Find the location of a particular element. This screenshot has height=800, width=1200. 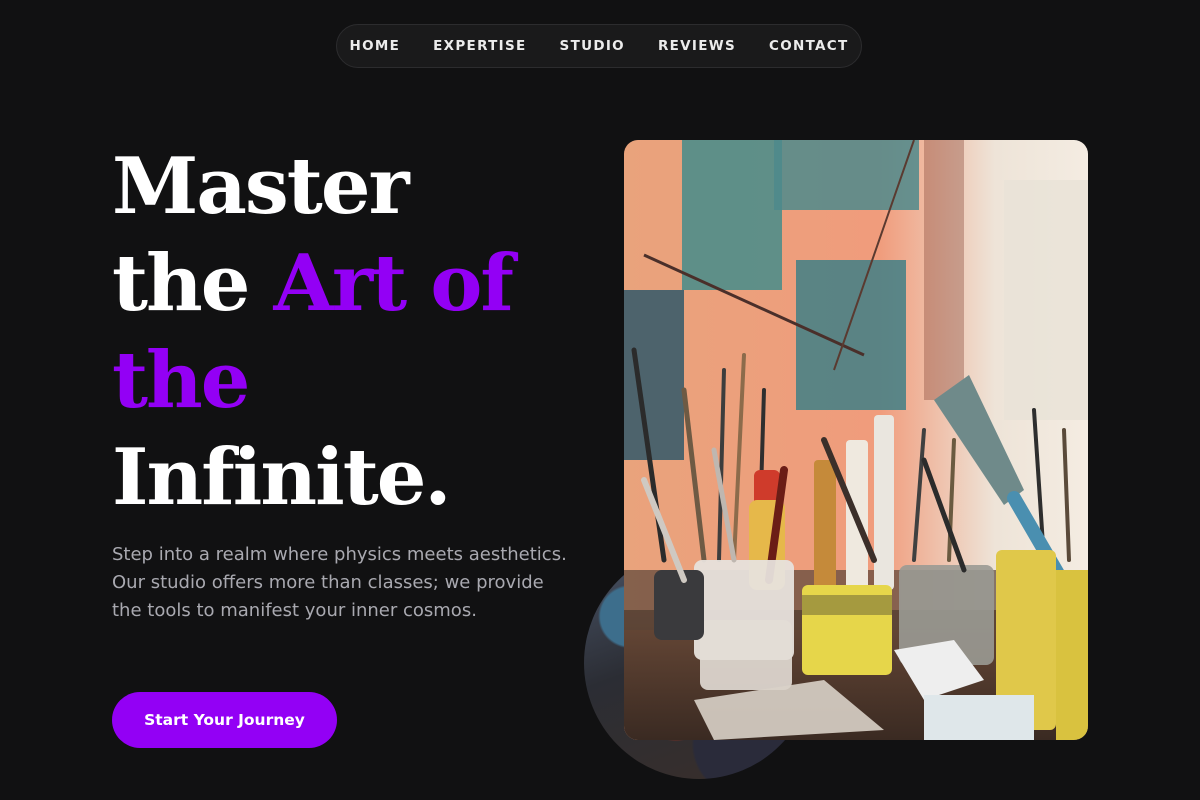

top-navigation: HOME EXPERTISE STUDIO REVIEWS CONTACT is located at coordinates (599, 46).